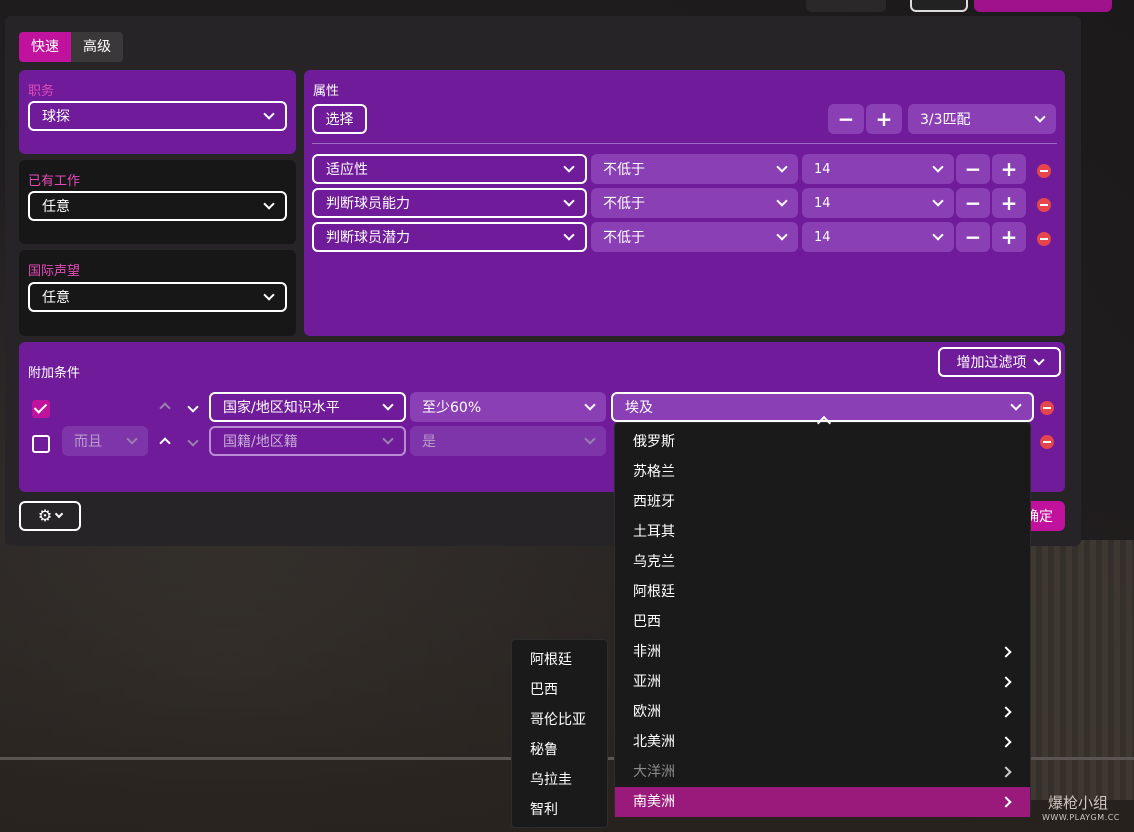 The image size is (1134, 832). What do you see at coordinates (822, 442) in the screenshot?
I see `menu-item: 俄罗斯` at bounding box center [822, 442].